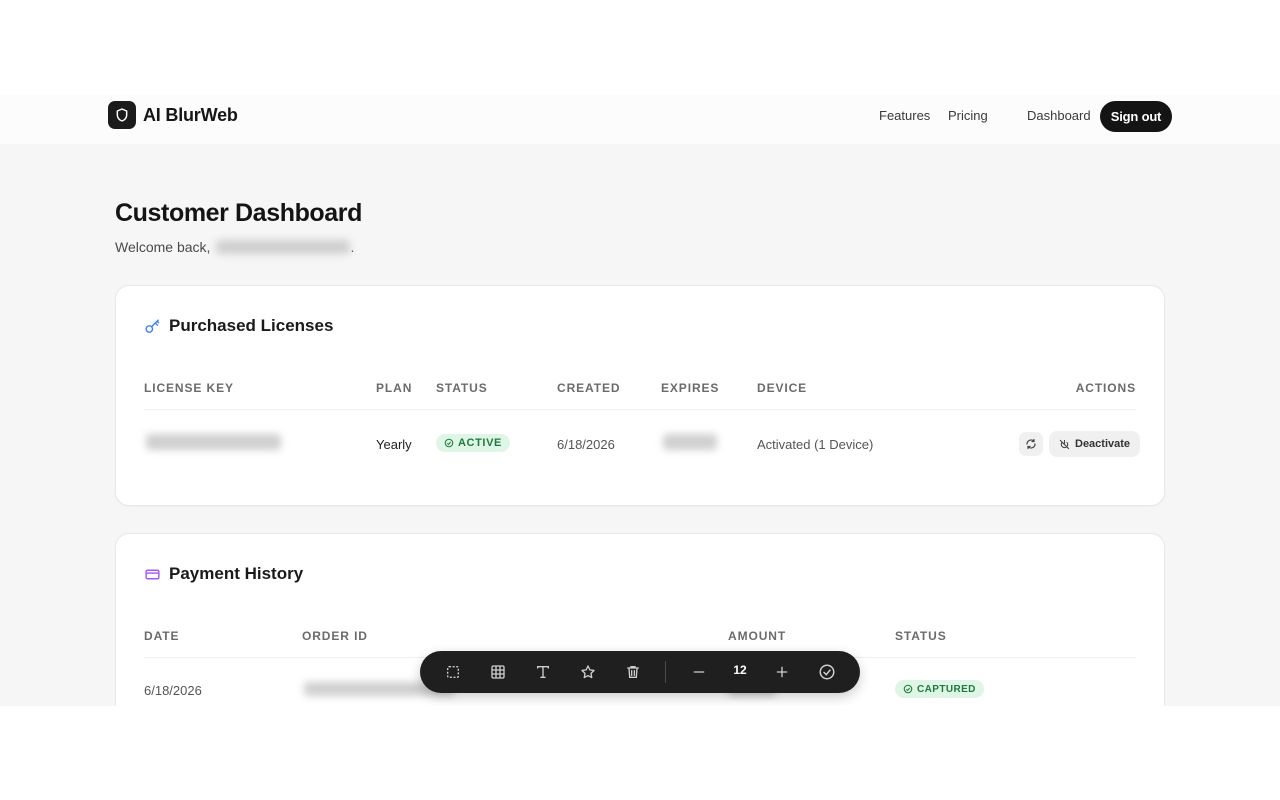 This screenshot has width=1280, height=800. What do you see at coordinates (589, 388) in the screenshot?
I see `column-header-created: Created` at bounding box center [589, 388].